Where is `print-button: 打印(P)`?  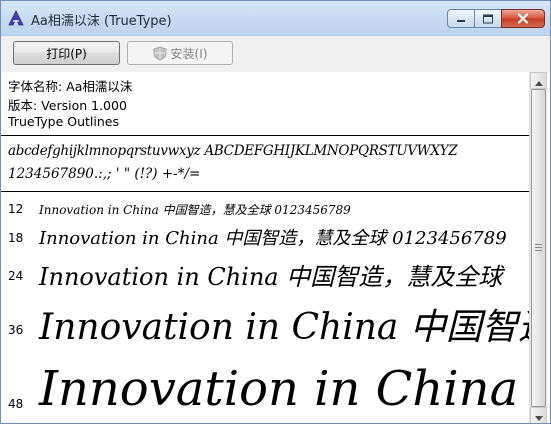
print-button: 打印(P) is located at coordinates (66, 53).